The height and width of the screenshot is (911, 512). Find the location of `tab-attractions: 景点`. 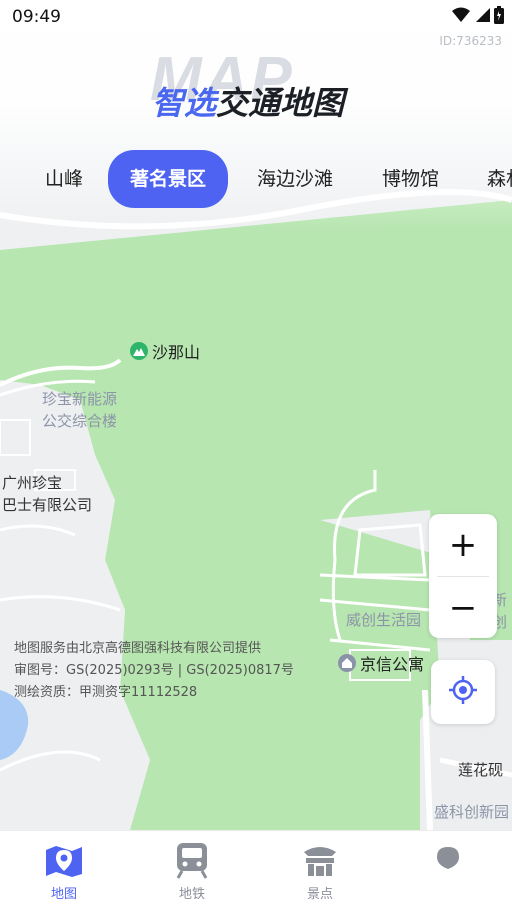

tab-attractions: 景点 is located at coordinates (320, 870).